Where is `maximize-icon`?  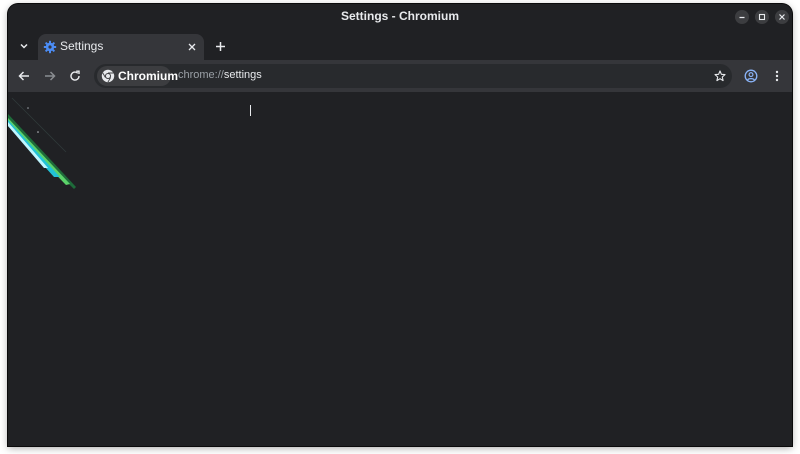 maximize-icon is located at coordinates (762, 17).